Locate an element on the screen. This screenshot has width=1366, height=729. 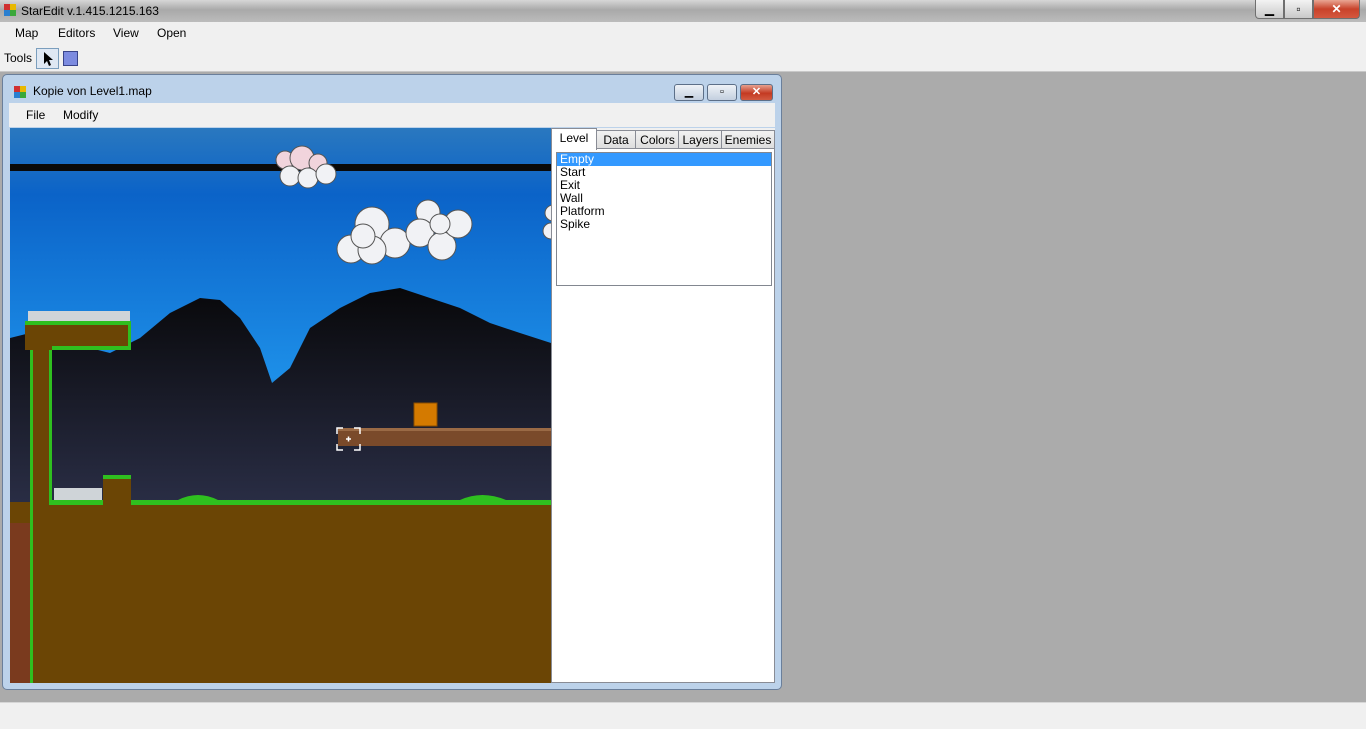
pointer-tool-button is located at coordinates (47, 58).